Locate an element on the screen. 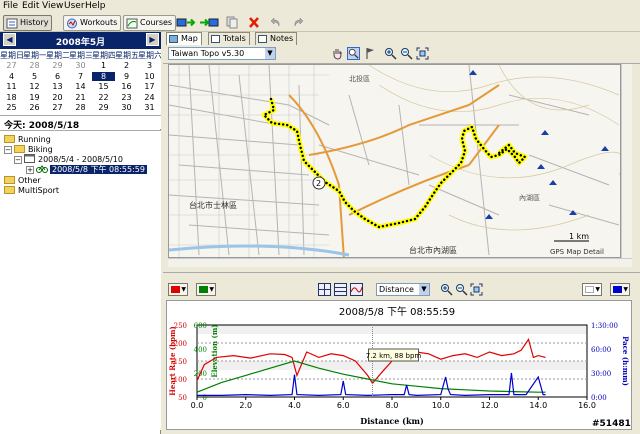 The height and width of the screenshot is (434, 640). calendar-day: 6 is located at coordinates (57, 76).